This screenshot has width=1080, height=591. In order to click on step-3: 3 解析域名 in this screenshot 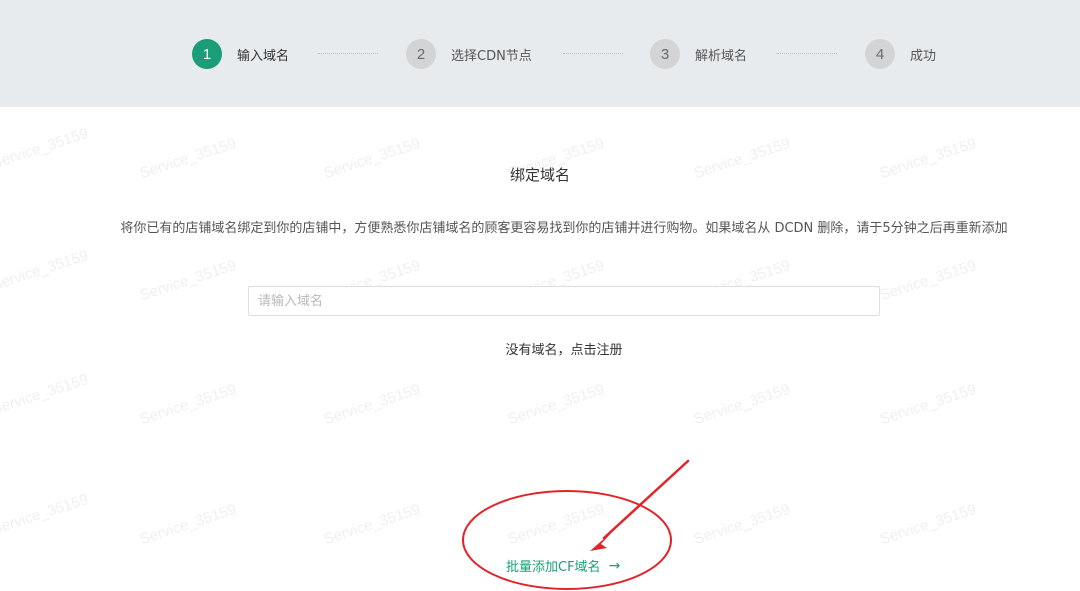, I will do `click(698, 54)`.